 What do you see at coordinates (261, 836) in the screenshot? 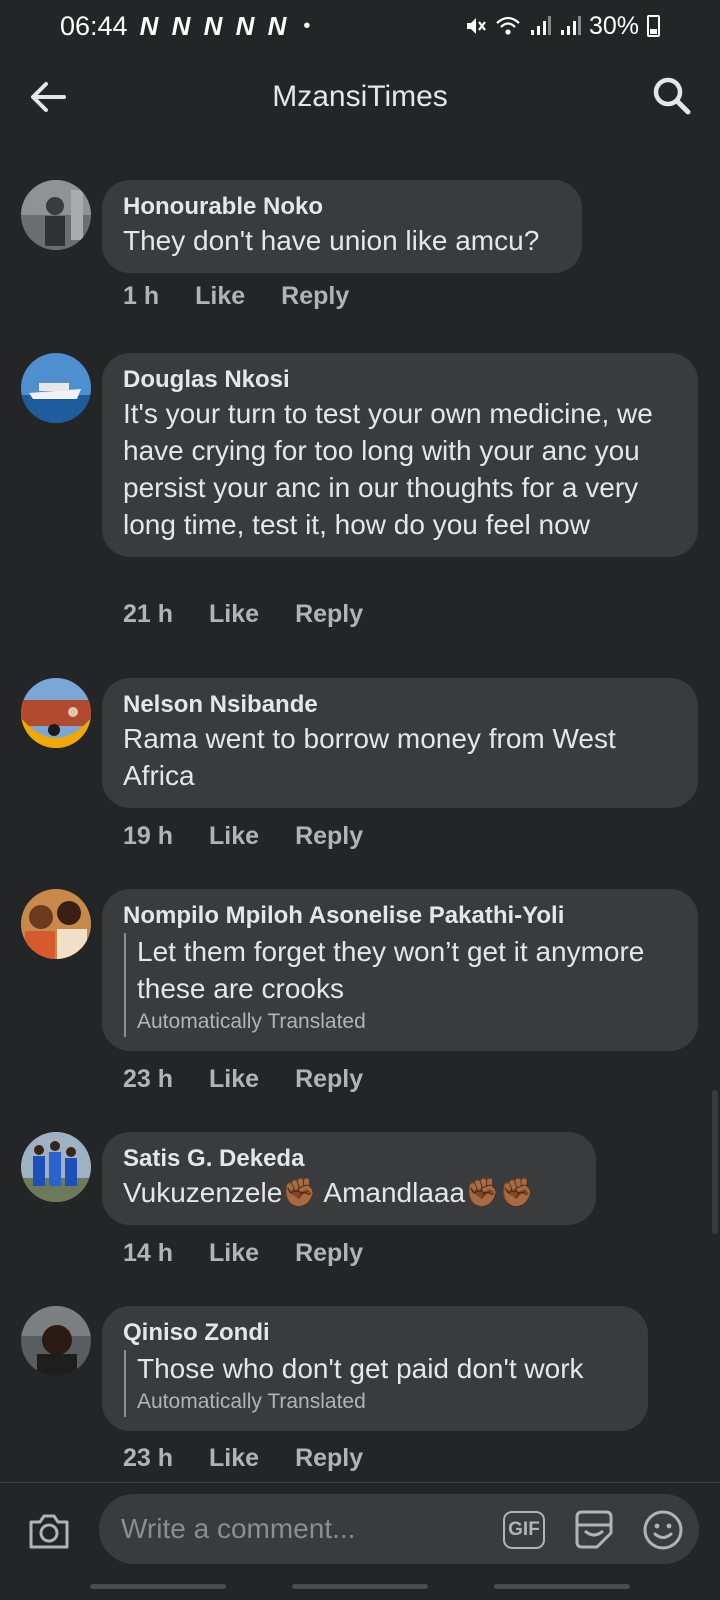
I see `comment-actions: 19 h Like Reply` at bounding box center [261, 836].